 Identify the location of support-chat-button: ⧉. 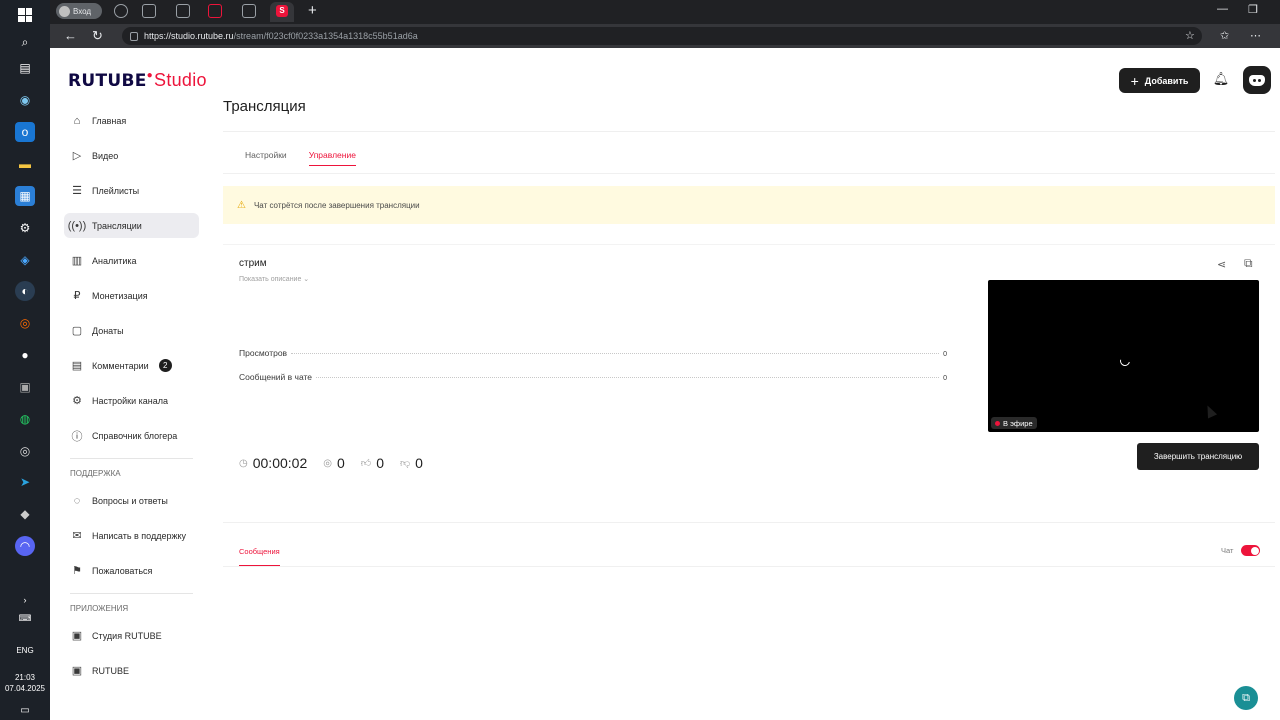
(1246, 698).